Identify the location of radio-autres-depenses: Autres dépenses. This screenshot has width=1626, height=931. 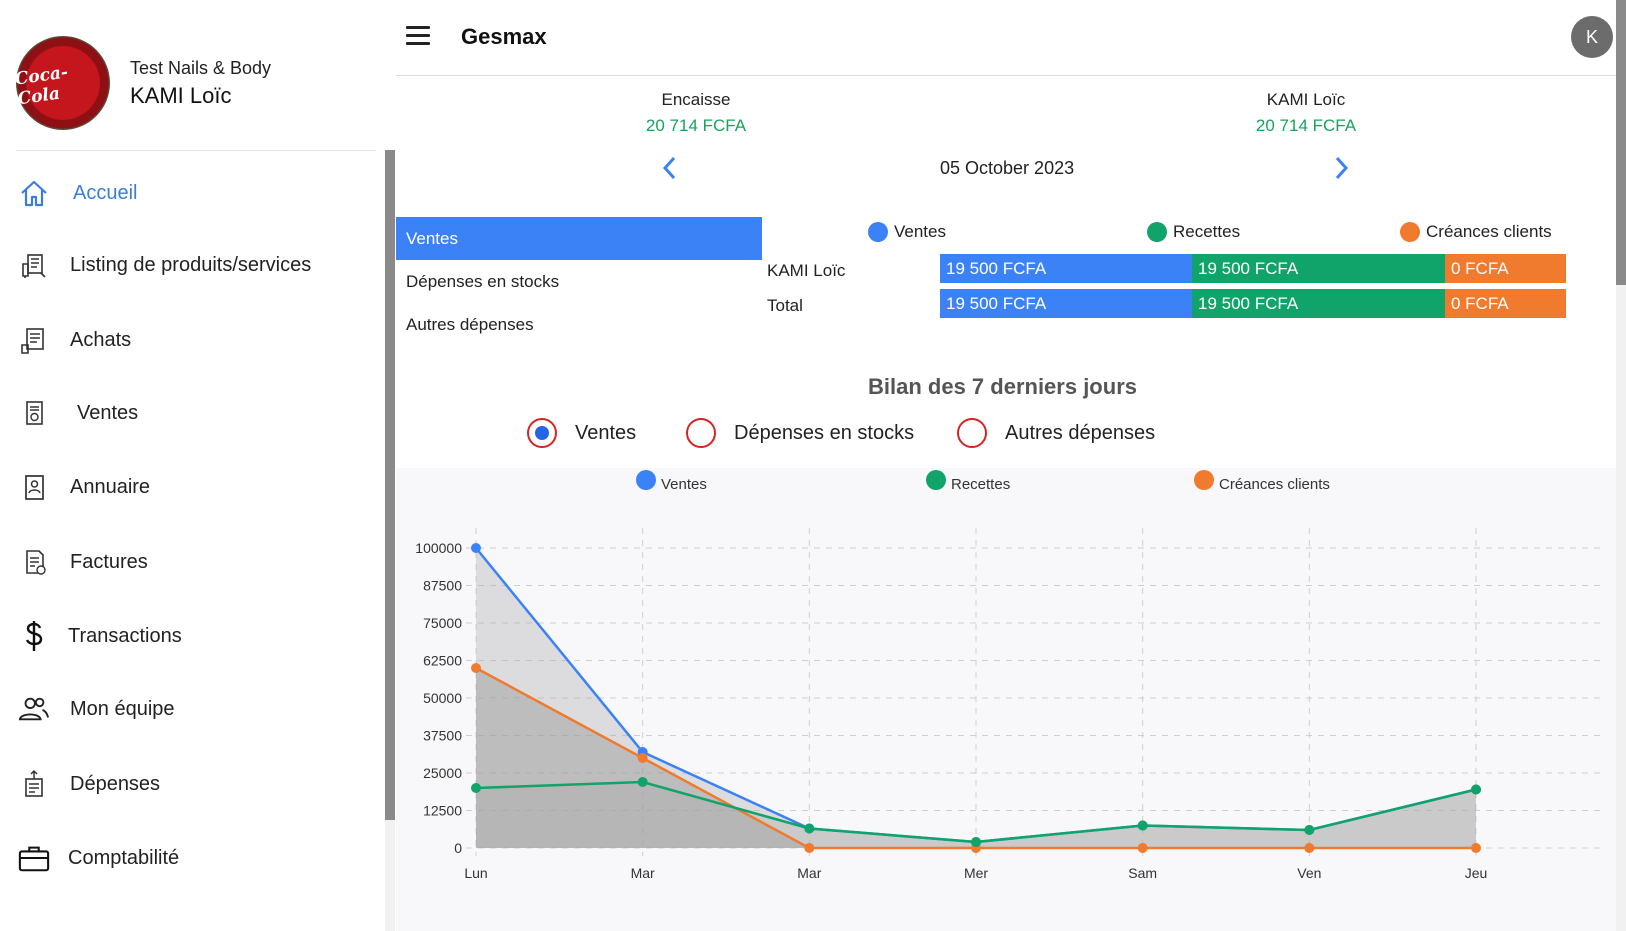
(1056, 433).